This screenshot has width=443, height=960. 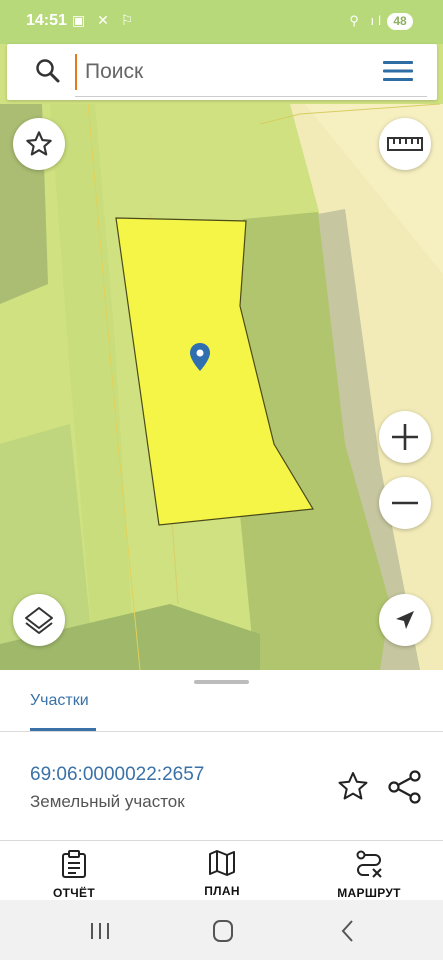 What do you see at coordinates (48, 71) in the screenshot?
I see `search-icon` at bounding box center [48, 71].